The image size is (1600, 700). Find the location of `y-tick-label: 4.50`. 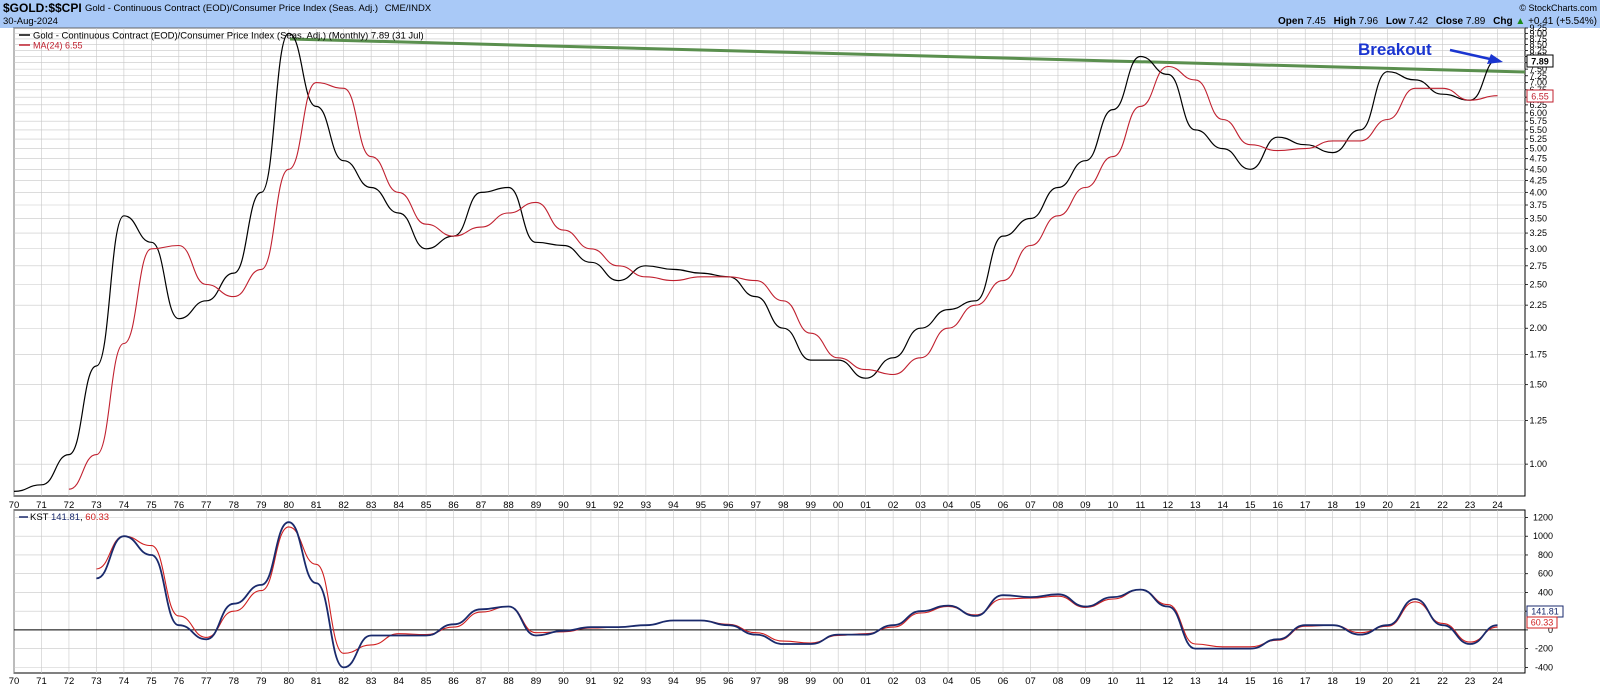

y-tick-label: 4.50 is located at coordinates (1538, 169).